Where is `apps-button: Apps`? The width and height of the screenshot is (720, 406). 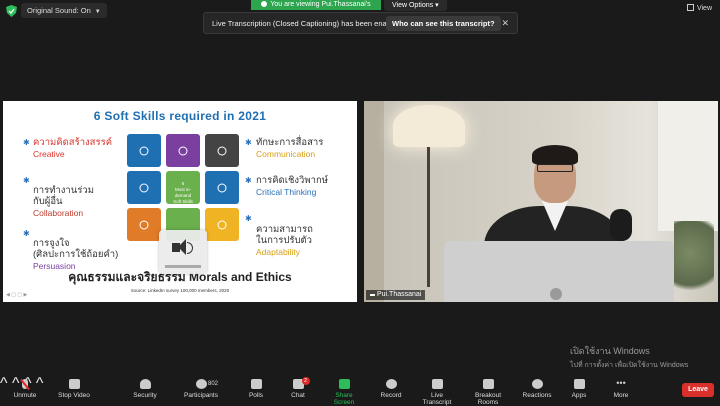
apps-button: Apps is located at coordinates (579, 389).